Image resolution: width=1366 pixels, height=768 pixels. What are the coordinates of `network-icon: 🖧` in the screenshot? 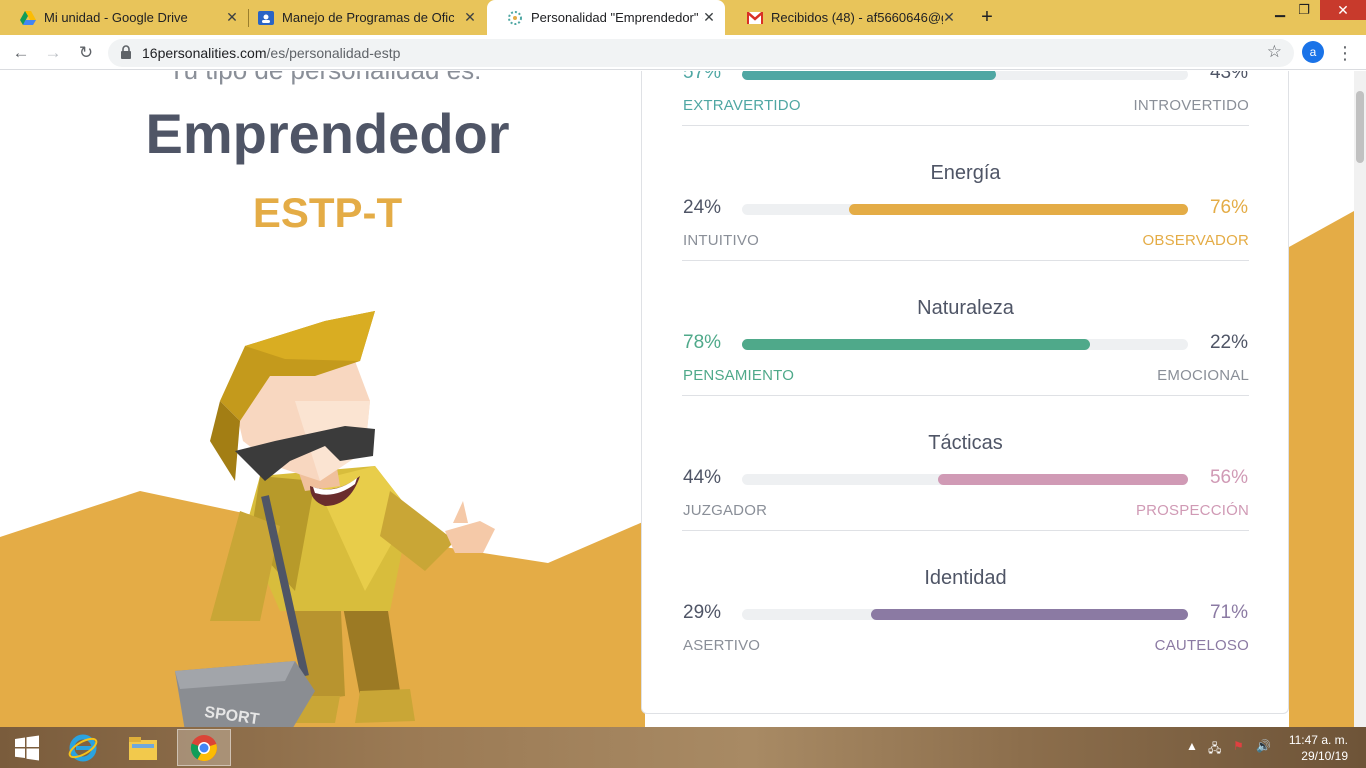 It's located at (1214, 749).